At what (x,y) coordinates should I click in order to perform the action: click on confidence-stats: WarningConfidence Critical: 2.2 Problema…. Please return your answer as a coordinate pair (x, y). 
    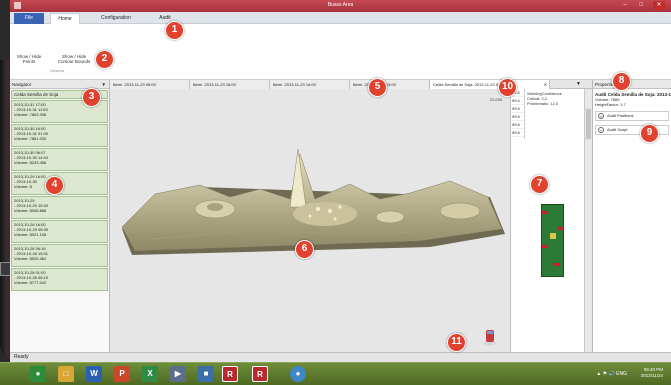
    Looking at the image, I should click on (544, 98).